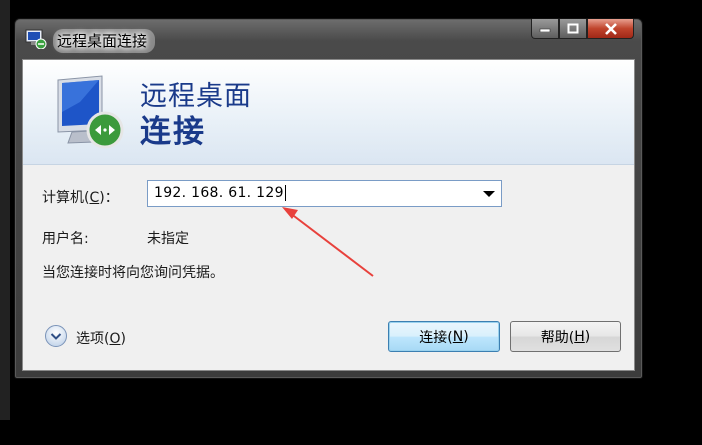  Describe the element at coordinates (65, 239) in the screenshot. I see `username-label: 用户名:` at that location.